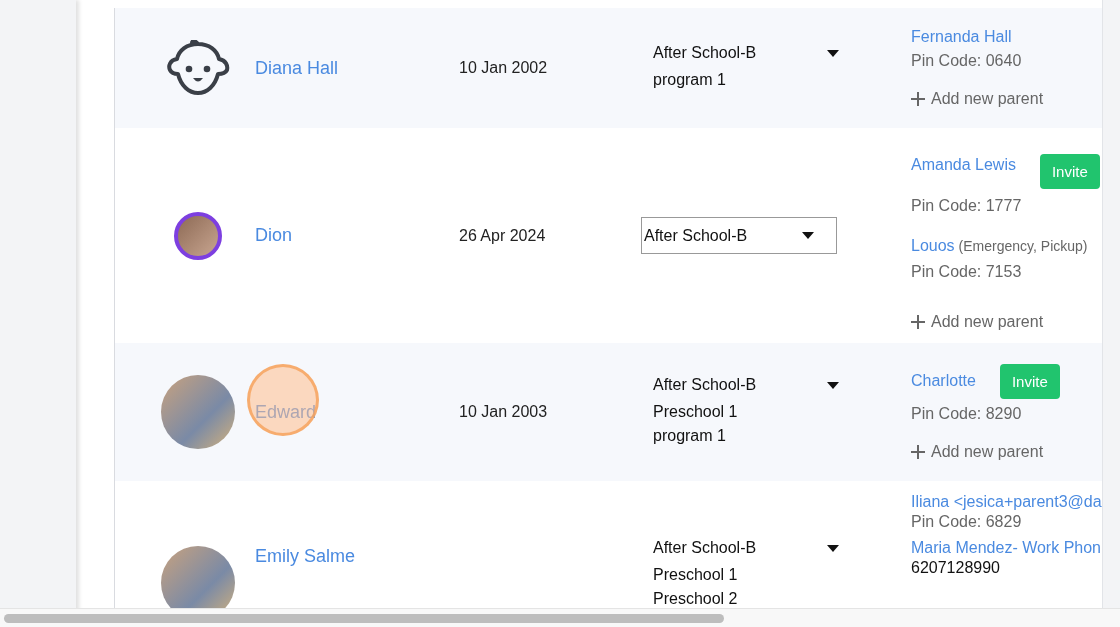 Image resolution: width=1120 pixels, height=627 pixels. What do you see at coordinates (739, 235) in the screenshot?
I see `program-dropdown: After School-B` at bounding box center [739, 235].